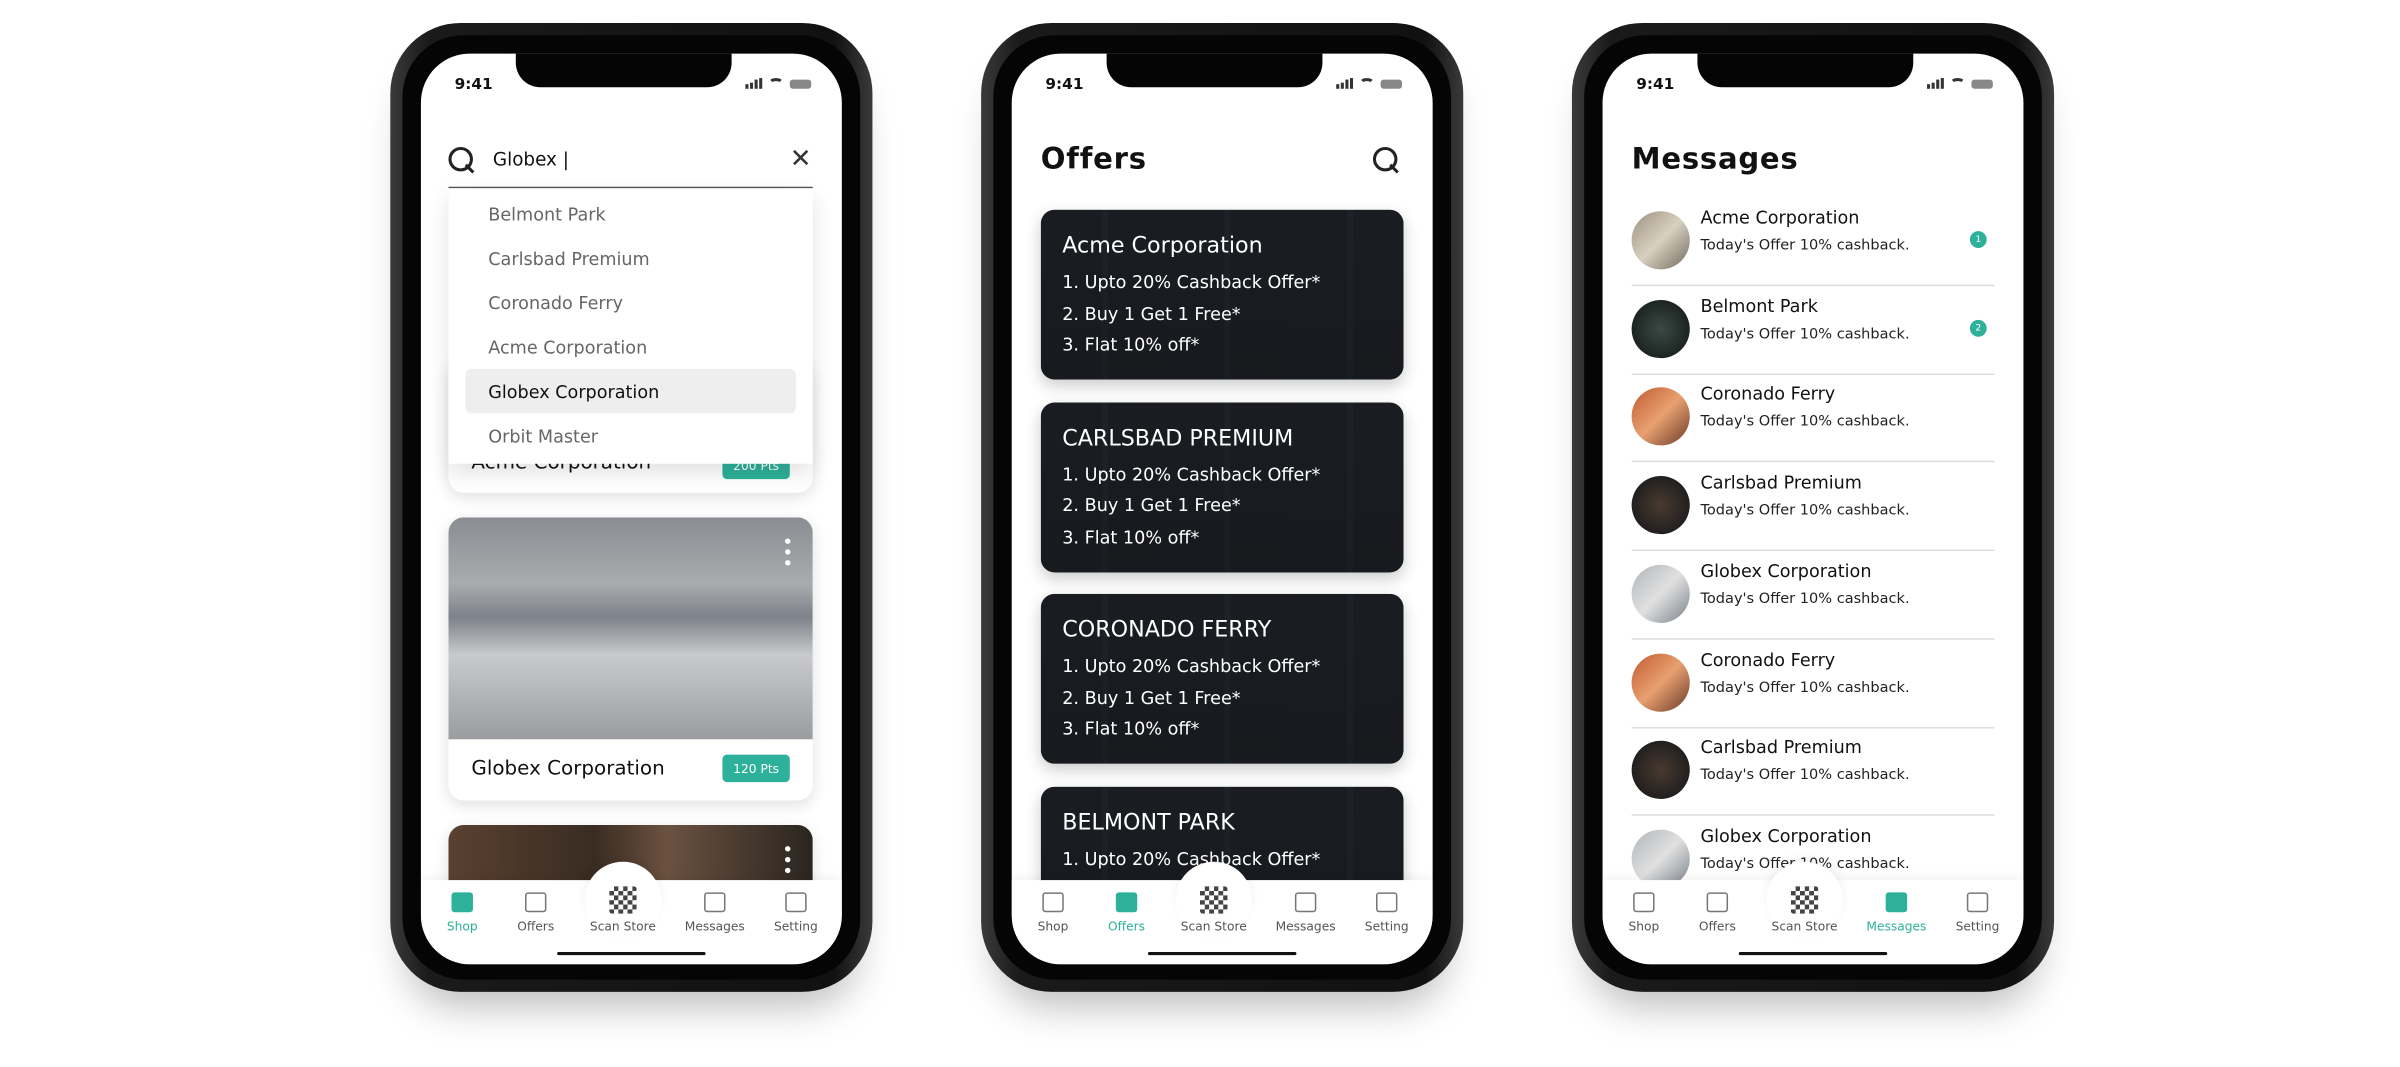 This screenshot has height=1067, width=2400. I want to click on suggestion-item: Globex Corporation, so click(630, 391).